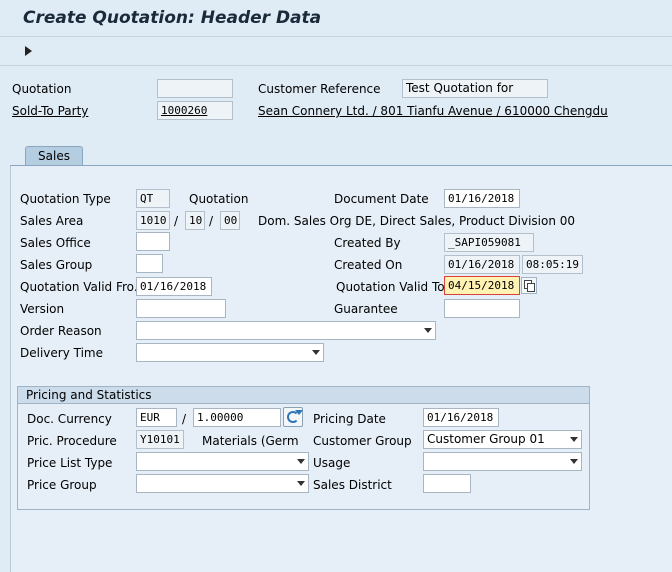 The width and height of the screenshot is (672, 572). What do you see at coordinates (195, 88) in the screenshot?
I see `quotation-field` at bounding box center [195, 88].